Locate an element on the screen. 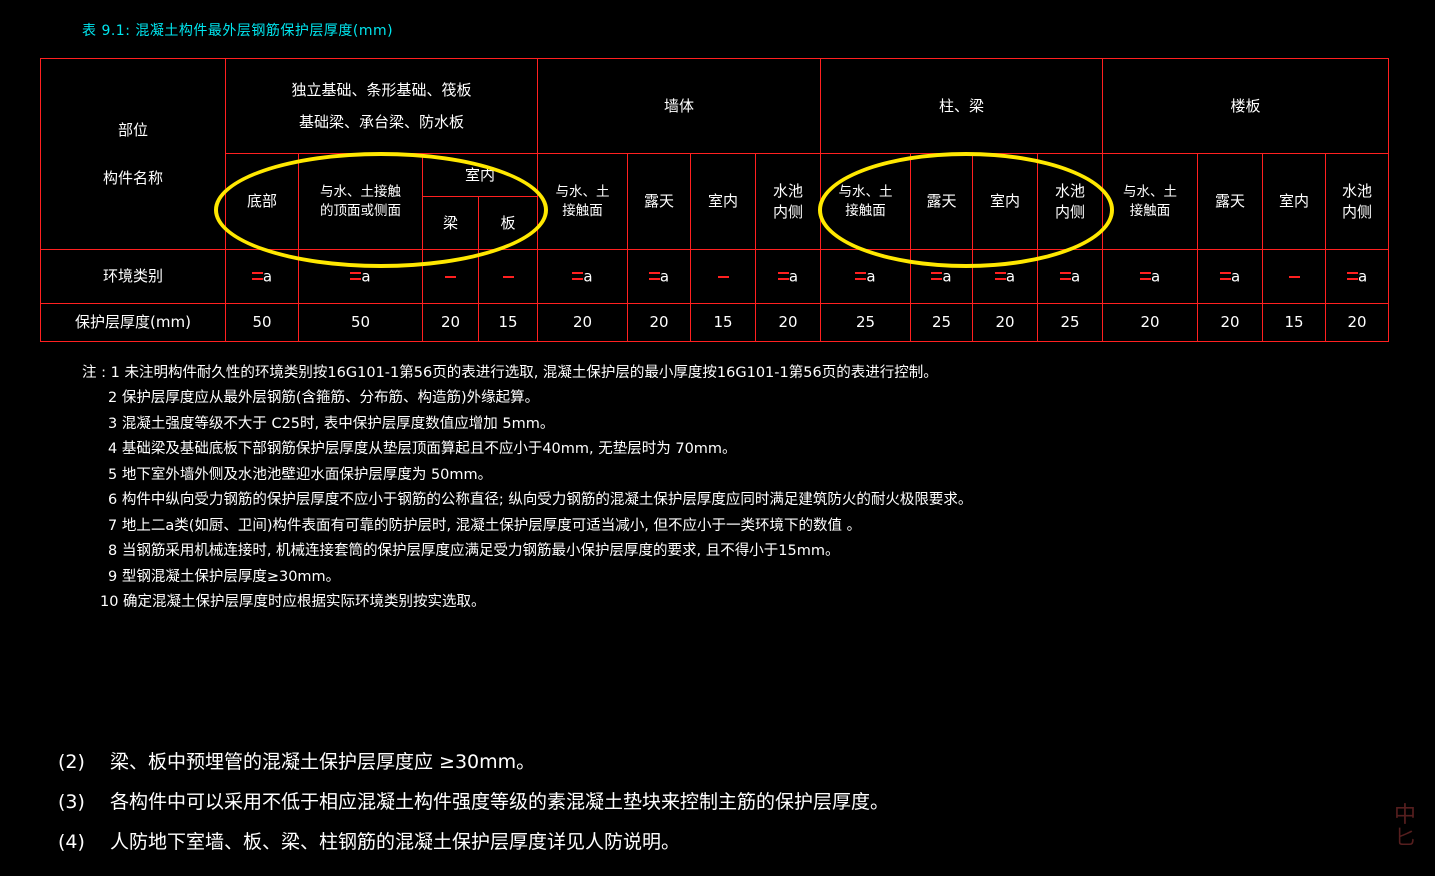  subheader-slab-pool-inner: 水池 内侧 is located at coordinates (1357, 201).